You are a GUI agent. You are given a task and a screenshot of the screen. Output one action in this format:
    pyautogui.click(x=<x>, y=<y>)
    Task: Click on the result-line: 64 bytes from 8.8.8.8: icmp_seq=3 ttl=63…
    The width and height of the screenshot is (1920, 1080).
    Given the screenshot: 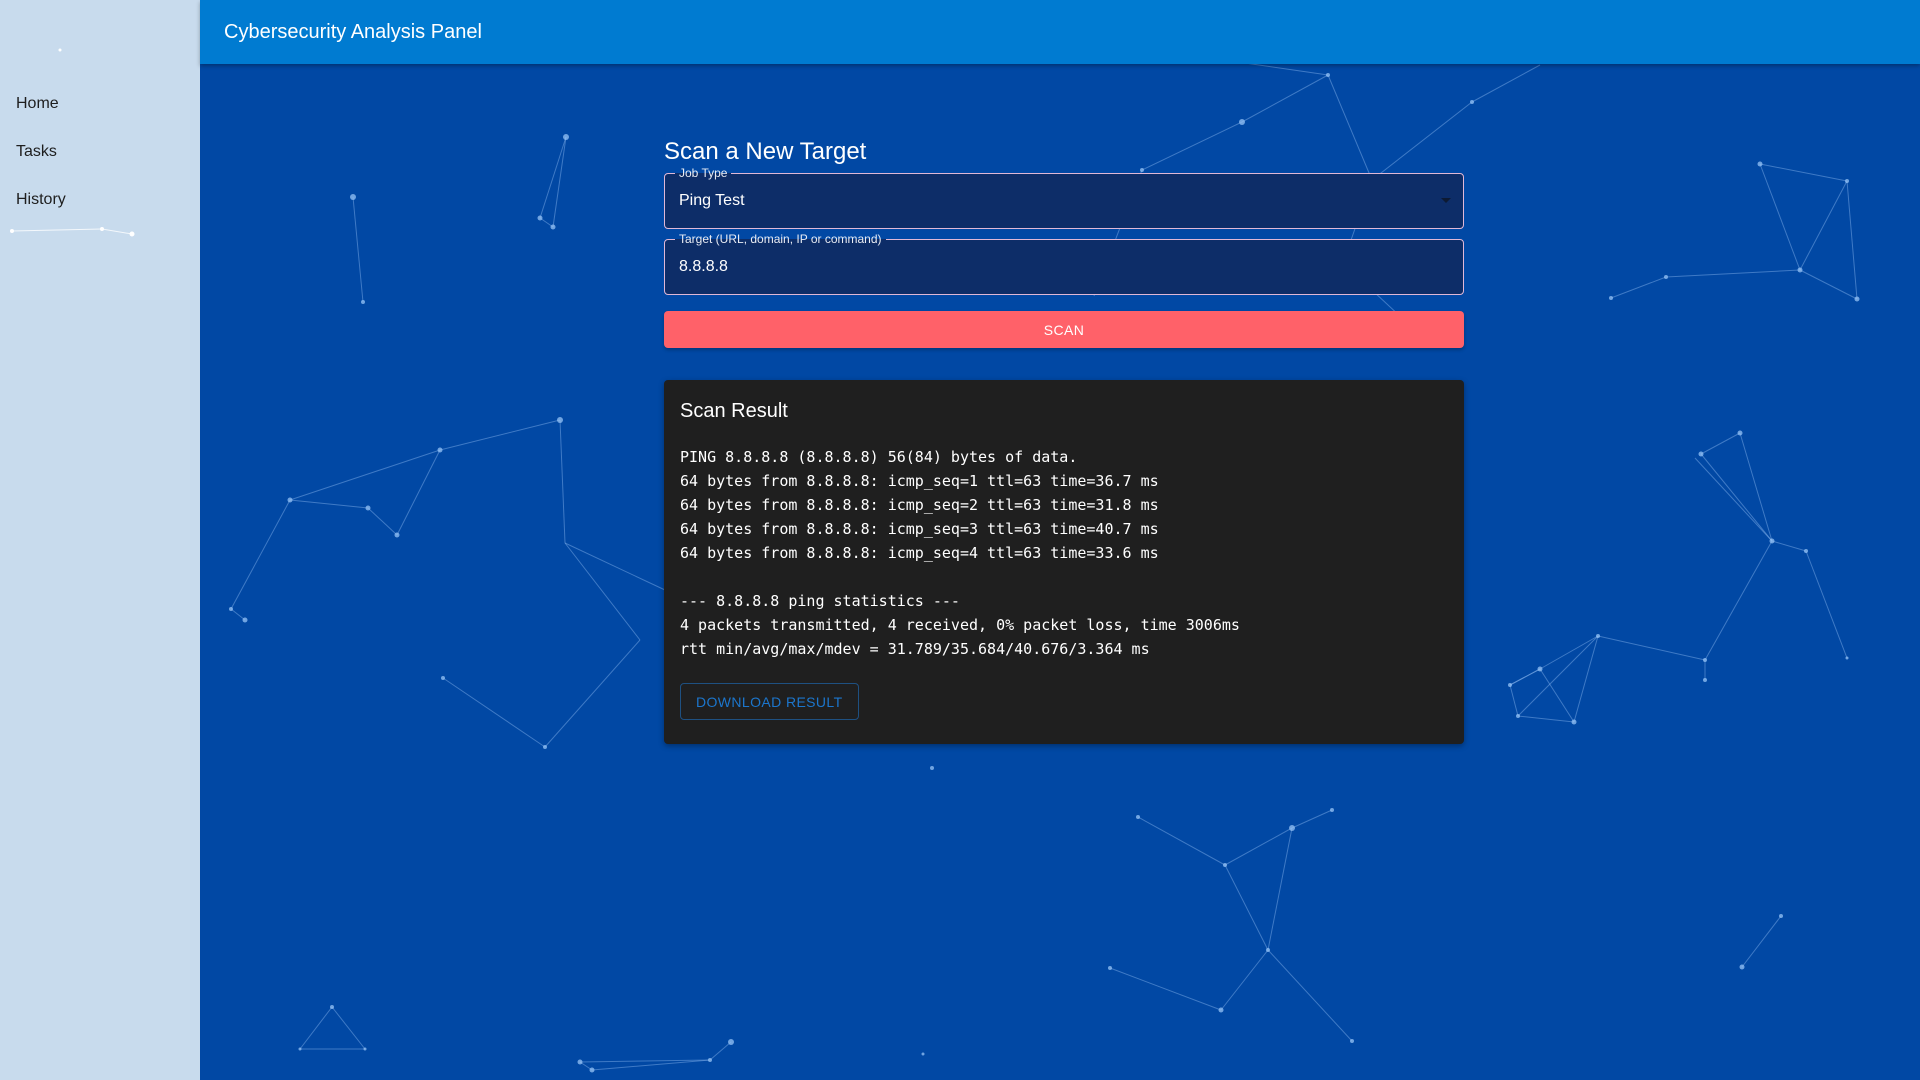 What is the action you would take?
    pyautogui.click(x=919, y=529)
    